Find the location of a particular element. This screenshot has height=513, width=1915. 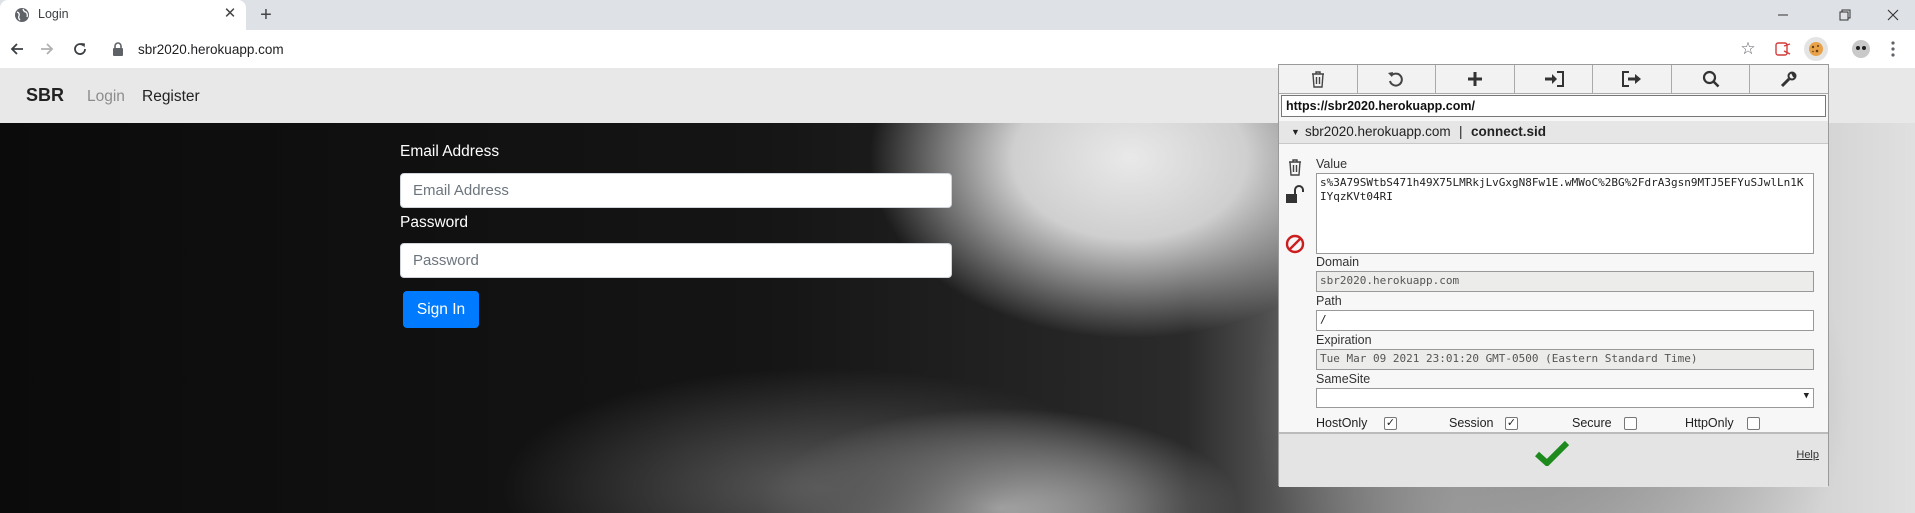

save-checkmark-icon is located at coordinates (1552, 453).